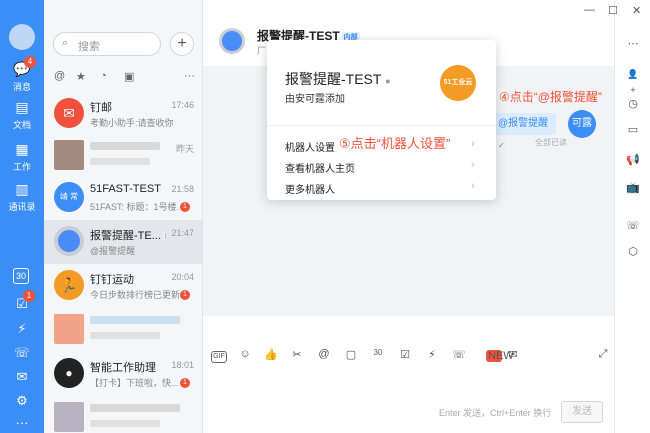 The width and height of the screenshot is (650, 433). I want to click on check-icon: ✓, so click(501, 145).